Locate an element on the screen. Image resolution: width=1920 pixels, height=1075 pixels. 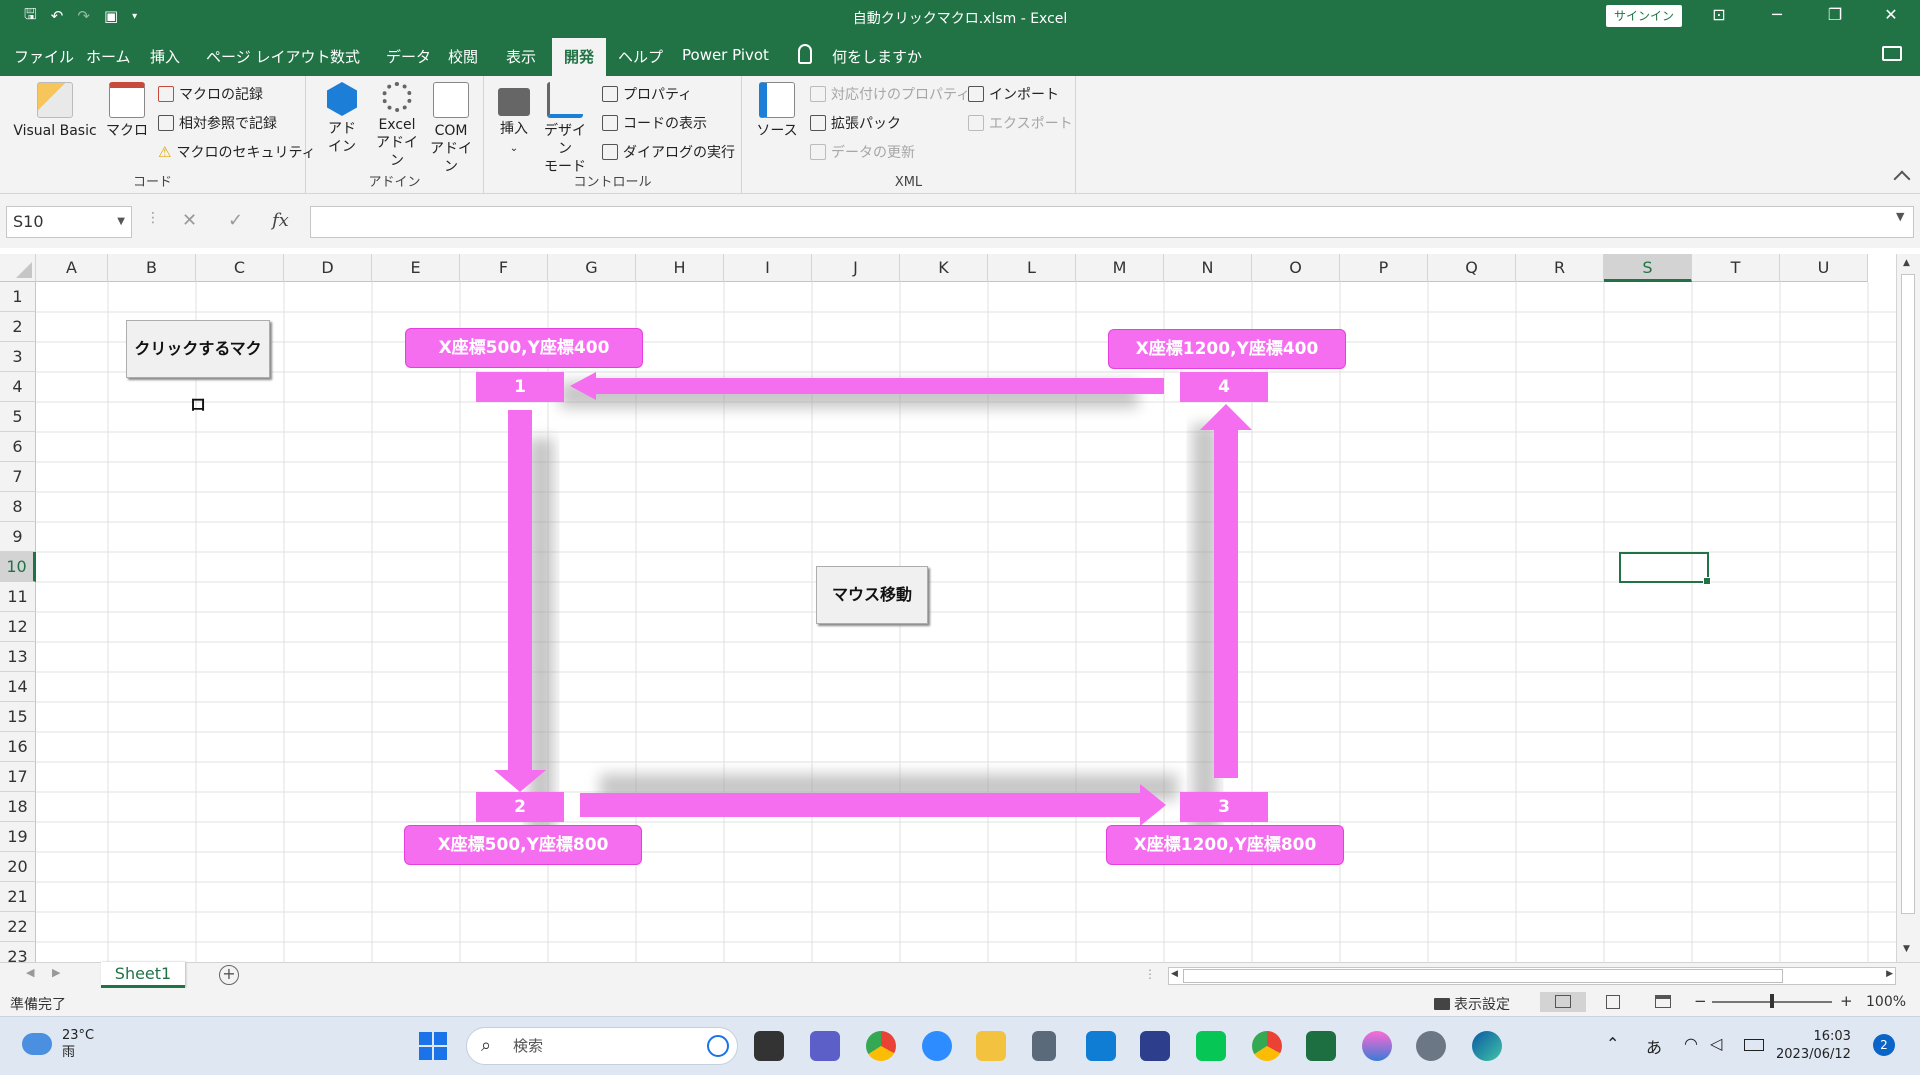
scroll-down-icon: ▼ is located at coordinates (1906, 949).